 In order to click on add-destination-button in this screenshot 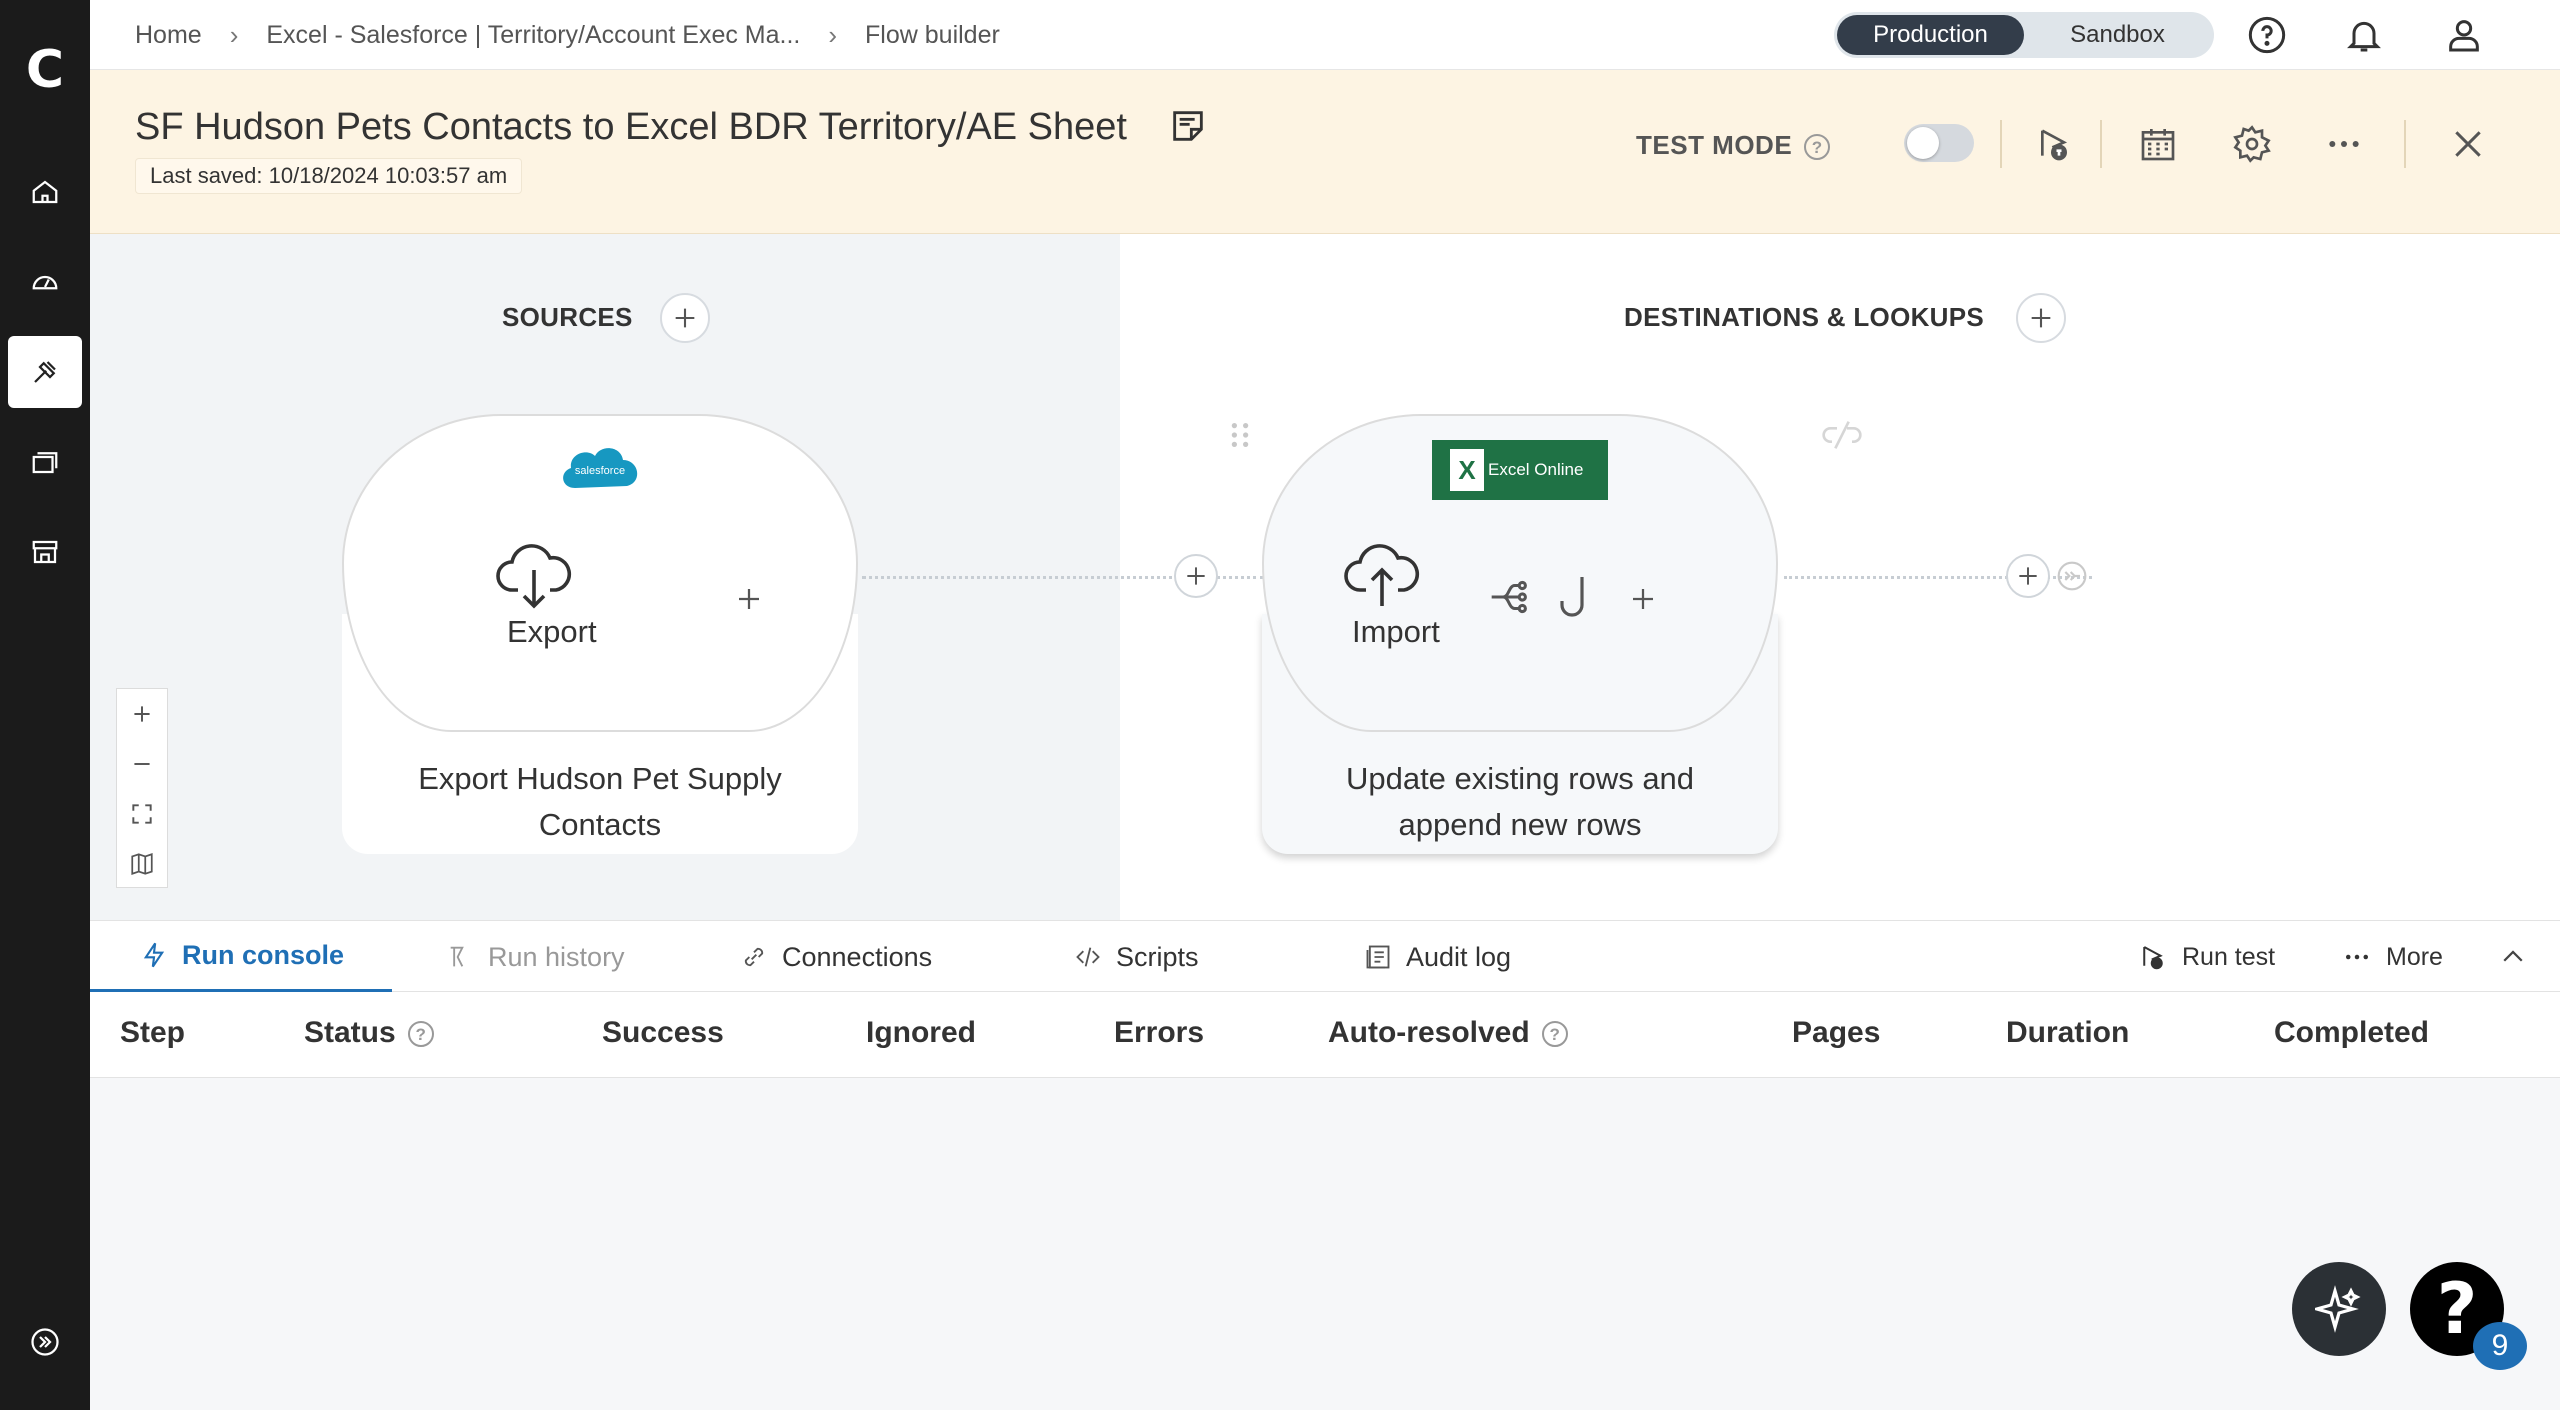, I will do `click(2041, 318)`.